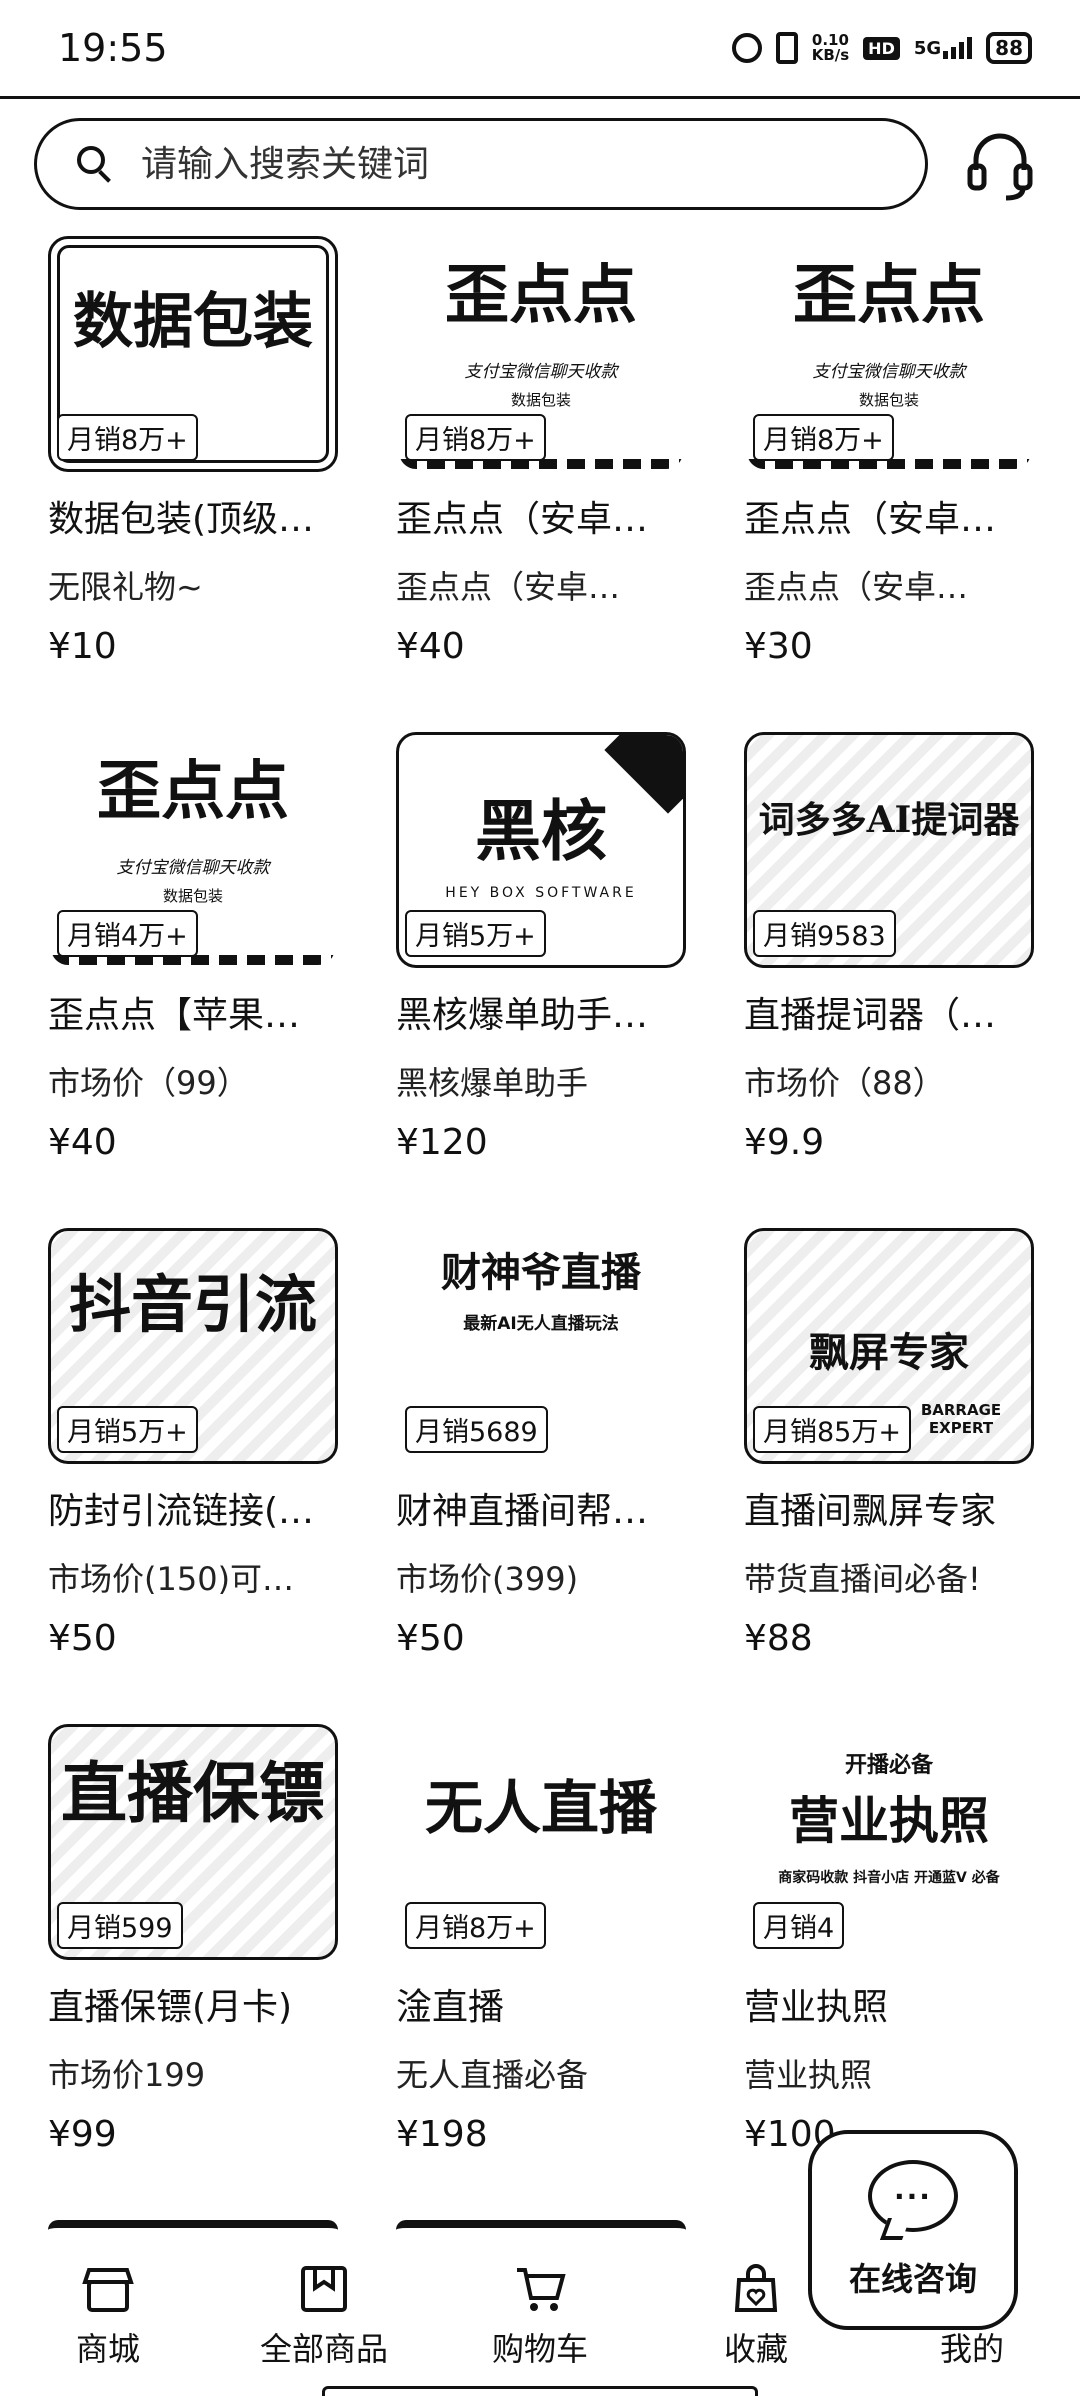  I want to click on online-consult-label: 在线咨询, so click(912, 2279).